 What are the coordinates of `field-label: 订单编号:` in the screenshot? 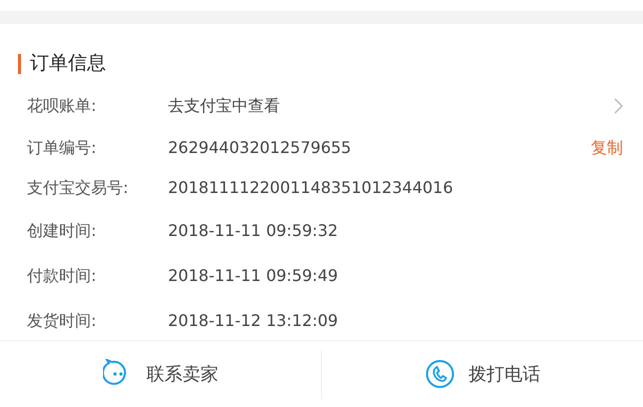 It's located at (62, 147).